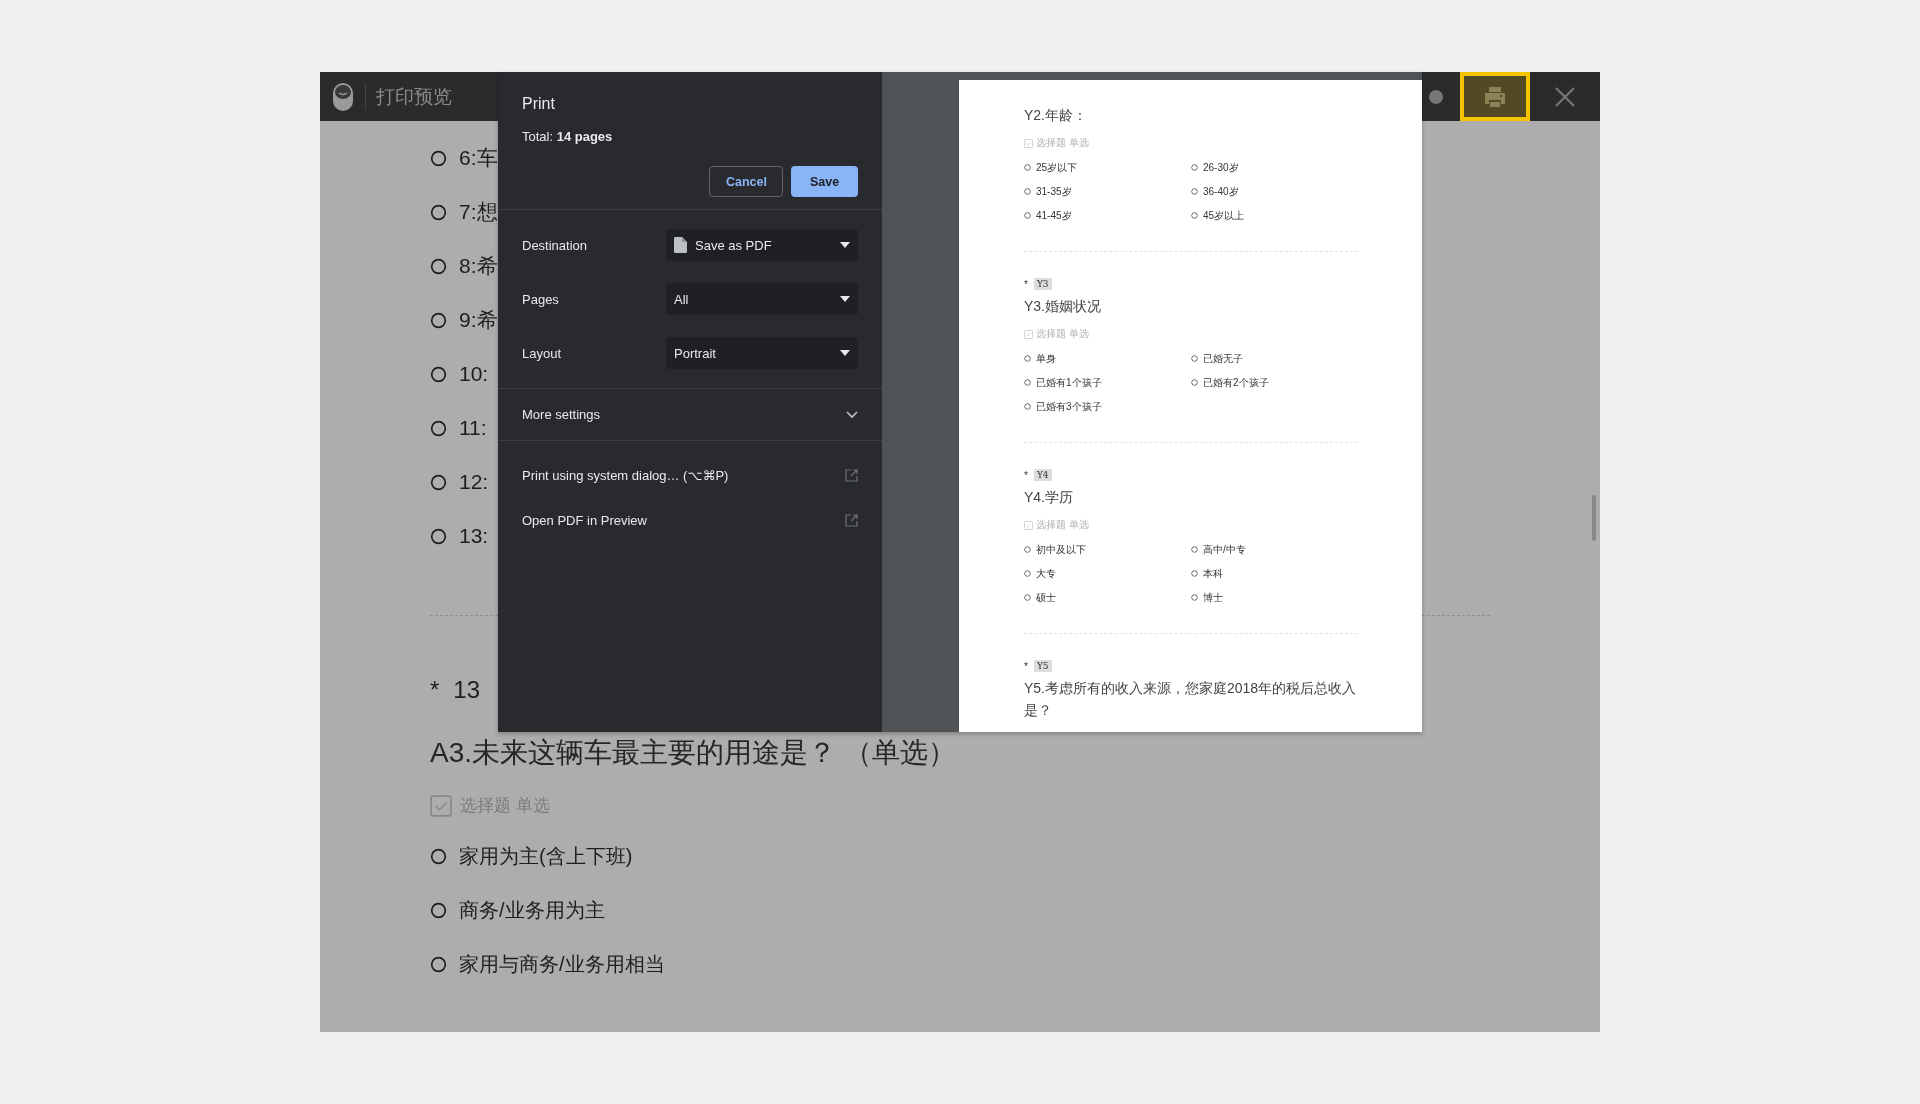 The image size is (1920, 1104). What do you see at coordinates (414, 96) in the screenshot?
I see `app-title: 打印预览` at bounding box center [414, 96].